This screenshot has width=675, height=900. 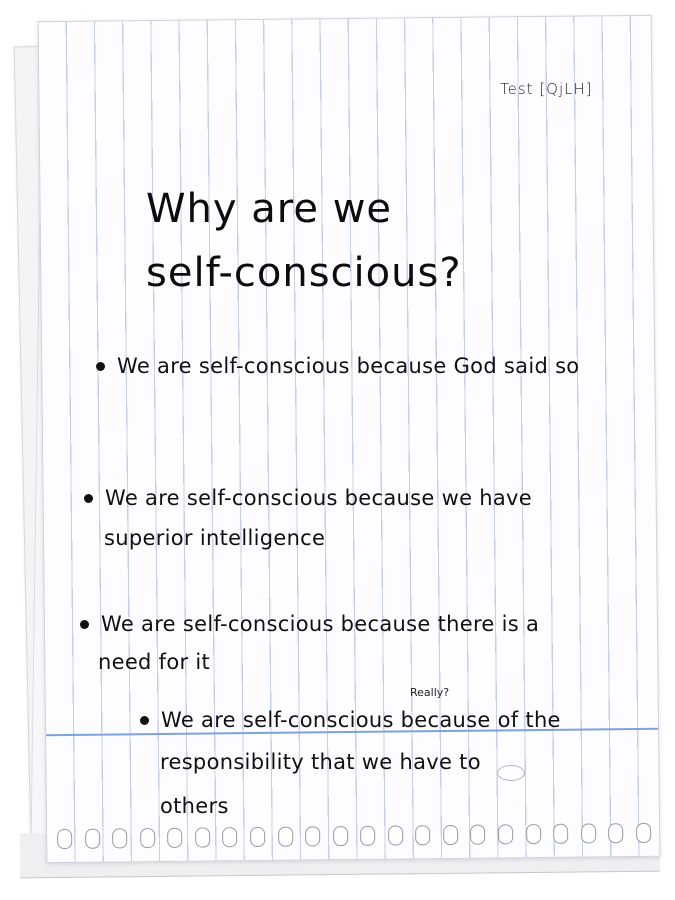 I want to click on bullet-text-continued: need for it, so click(x=154, y=662).